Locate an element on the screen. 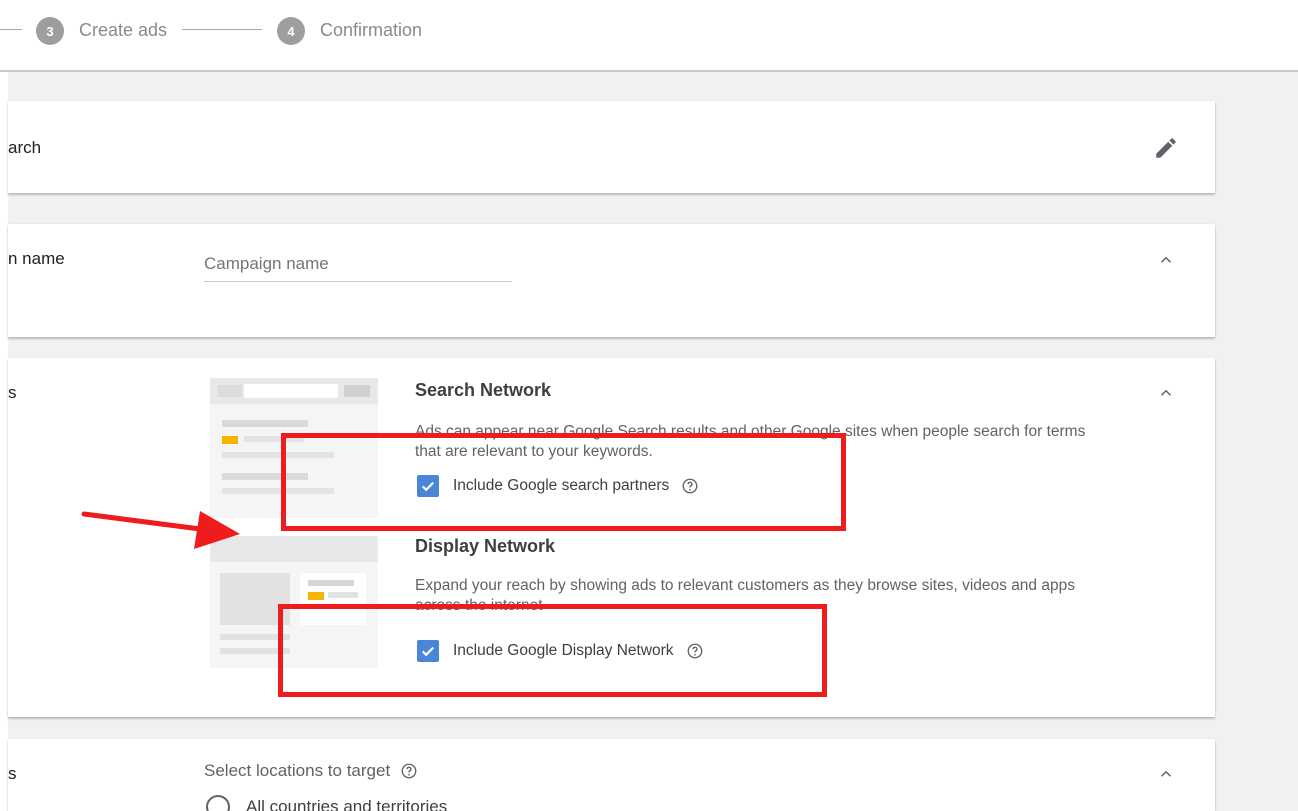 The height and width of the screenshot is (811, 1298). left-gutter is located at coordinates (4, 441).